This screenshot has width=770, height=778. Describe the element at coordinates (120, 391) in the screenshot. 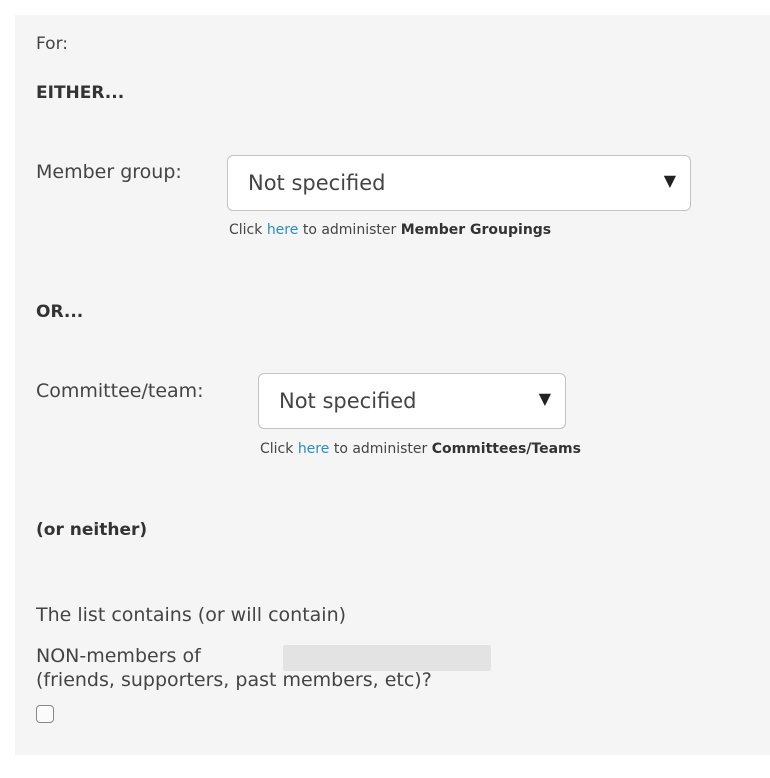

I see `committee-label: Committee/team:` at that location.